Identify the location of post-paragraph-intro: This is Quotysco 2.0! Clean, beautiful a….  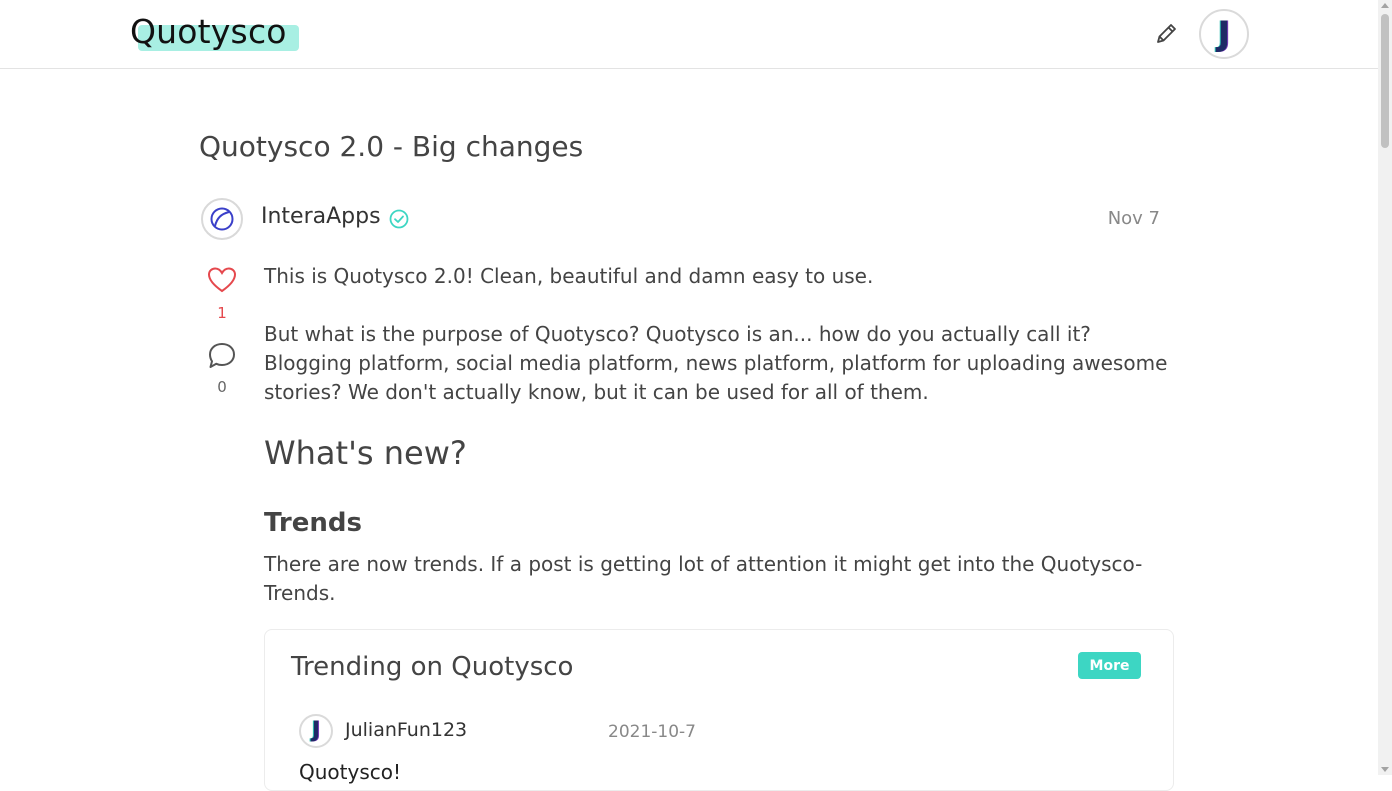
(569, 276).